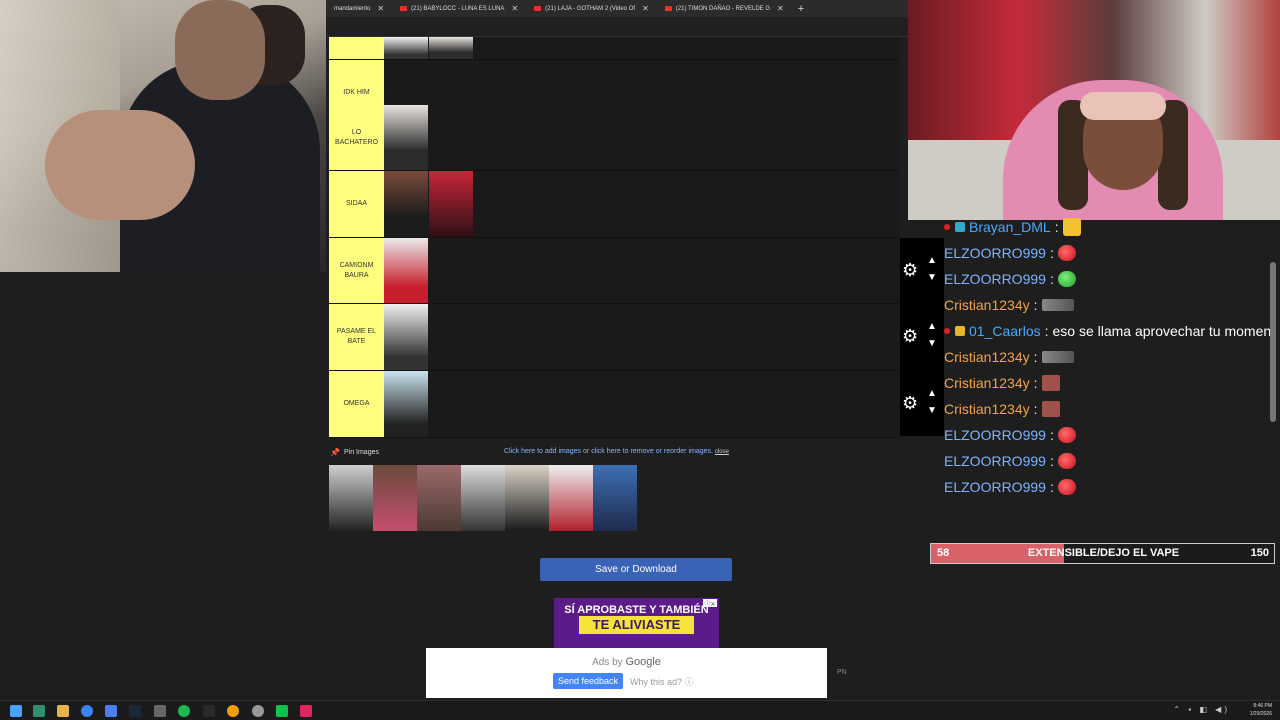 The height and width of the screenshot is (720, 1280). What do you see at coordinates (1094, 110) in the screenshot?
I see `webcam-right` at bounding box center [1094, 110].